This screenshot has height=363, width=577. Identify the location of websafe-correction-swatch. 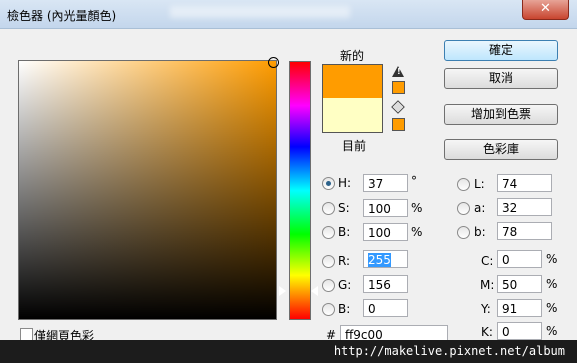
(398, 124).